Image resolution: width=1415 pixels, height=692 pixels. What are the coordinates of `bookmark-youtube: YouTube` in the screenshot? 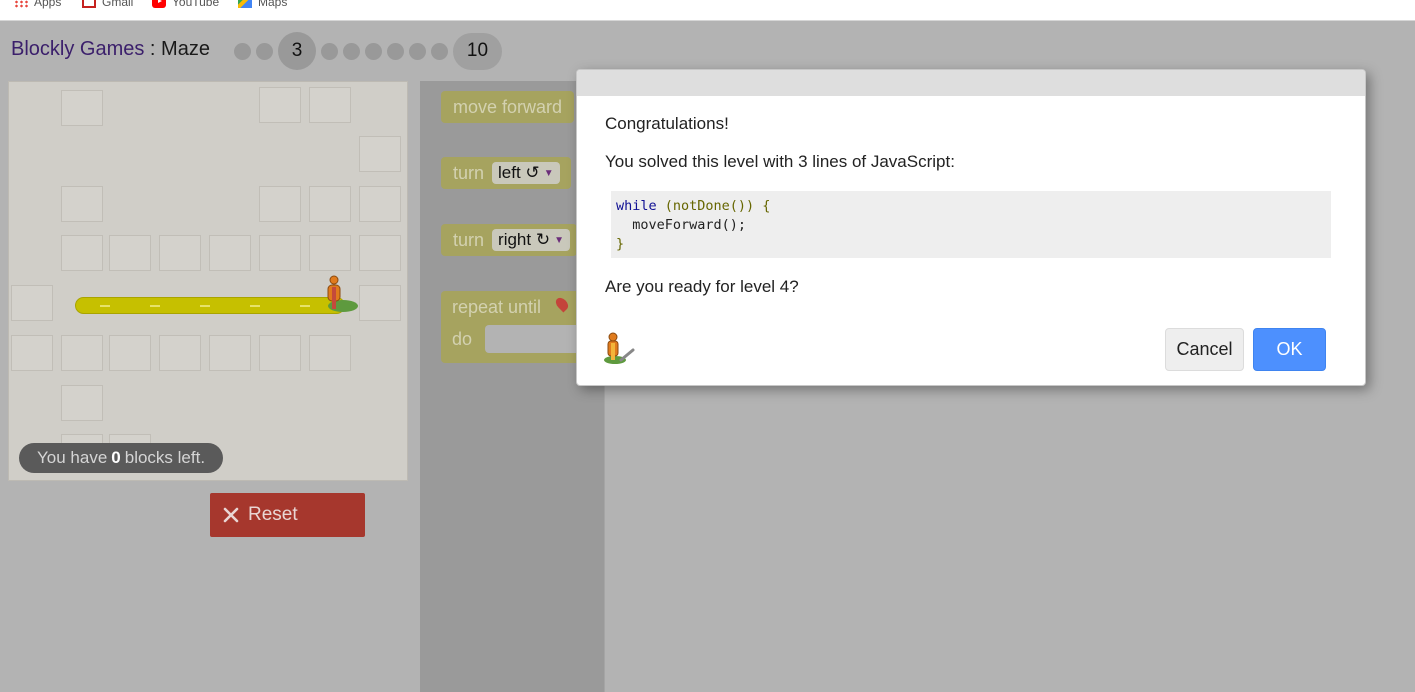 It's located at (185, 5).